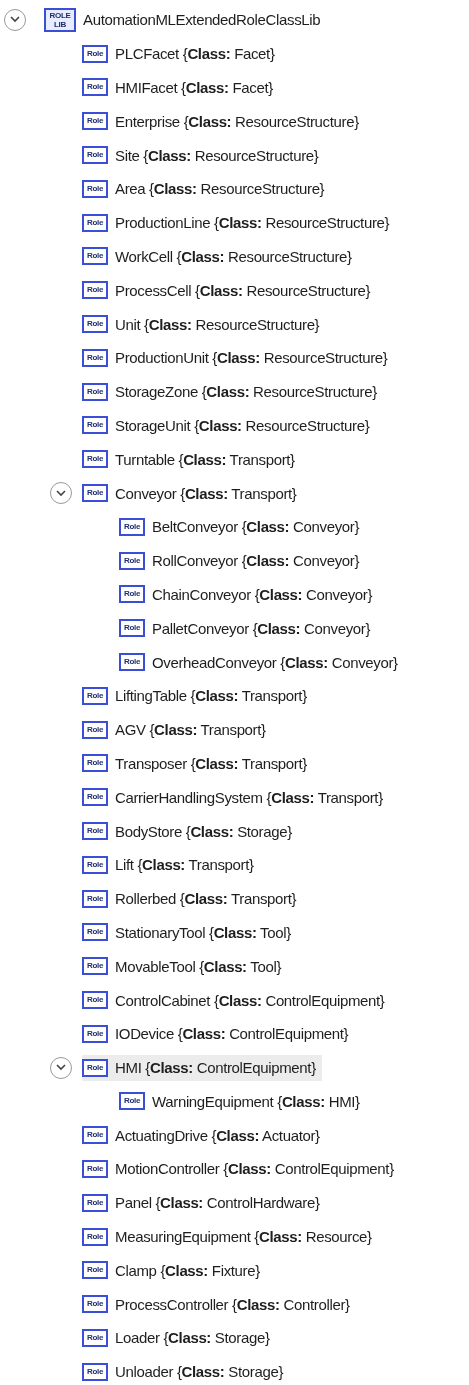  What do you see at coordinates (211, 763) in the screenshot?
I see `tree-item: Transposer {Class: Transport}` at bounding box center [211, 763].